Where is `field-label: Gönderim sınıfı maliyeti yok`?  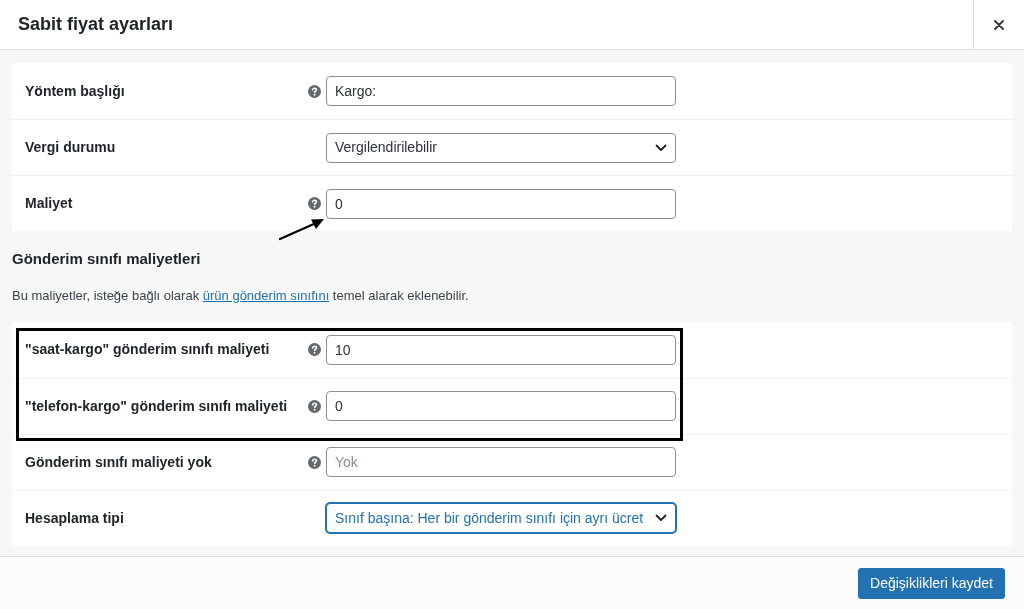
field-label: Gönderim sınıfı maliyeti yok is located at coordinates (118, 462).